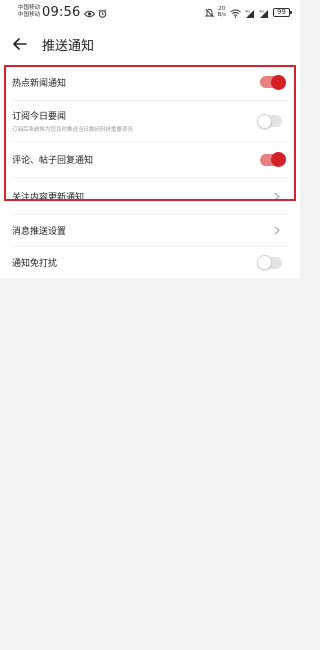  I want to click on wifi-icon, so click(235, 12).